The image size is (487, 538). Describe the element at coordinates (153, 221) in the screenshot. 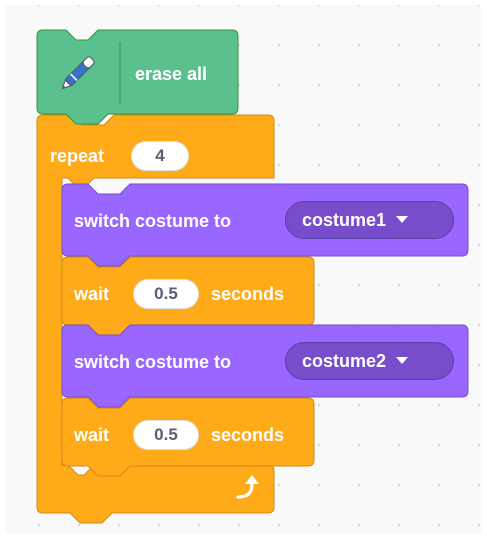

I see `switch-costume-label-1: switch costume to` at that location.